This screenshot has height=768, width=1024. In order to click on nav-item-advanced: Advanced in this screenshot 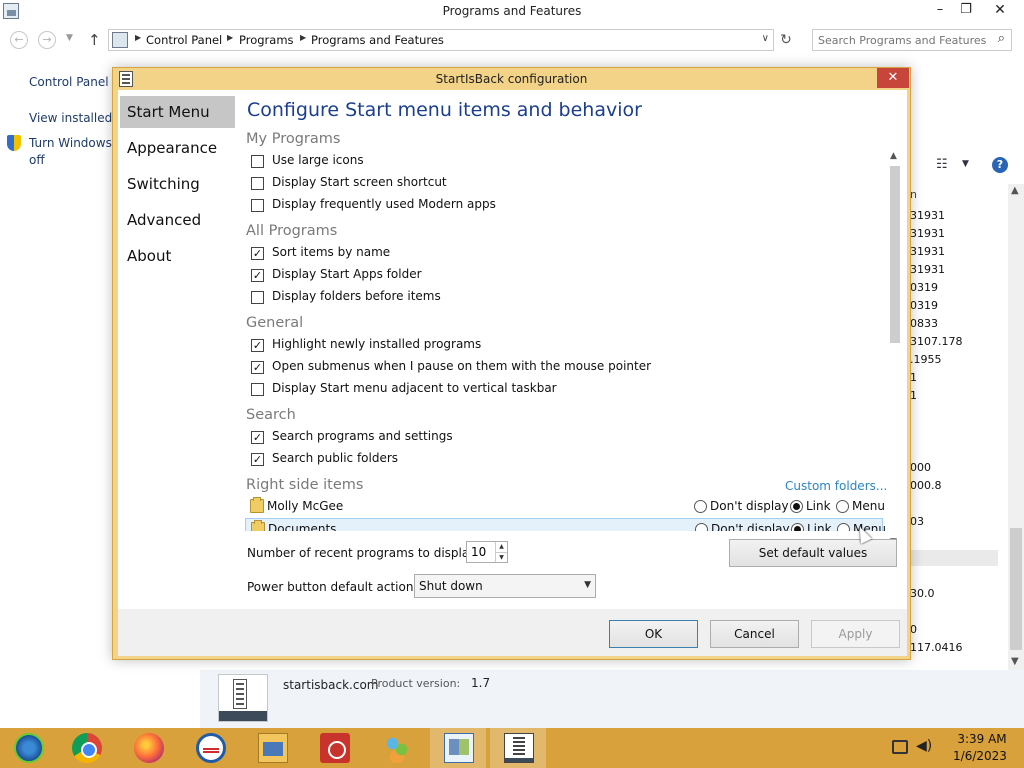, I will do `click(177, 220)`.